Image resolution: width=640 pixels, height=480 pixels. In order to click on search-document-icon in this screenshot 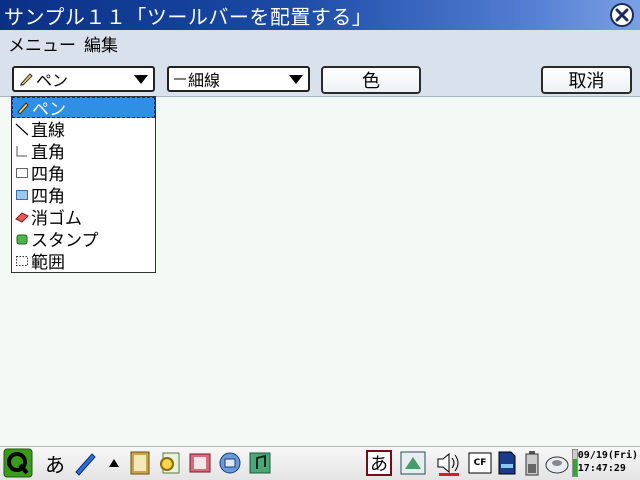, I will do `click(170, 463)`.